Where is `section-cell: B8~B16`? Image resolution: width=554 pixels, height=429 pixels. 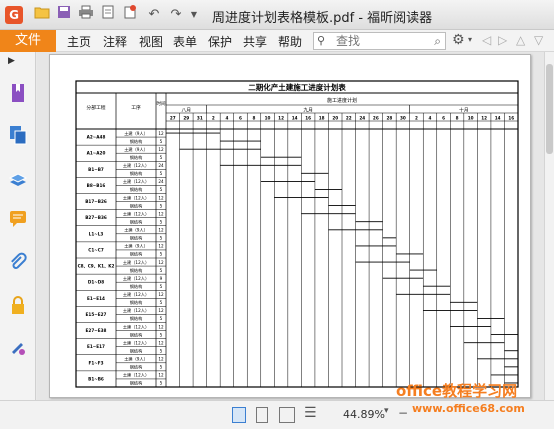
section-cell: B8~B16 is located at coordinates (96, 185).